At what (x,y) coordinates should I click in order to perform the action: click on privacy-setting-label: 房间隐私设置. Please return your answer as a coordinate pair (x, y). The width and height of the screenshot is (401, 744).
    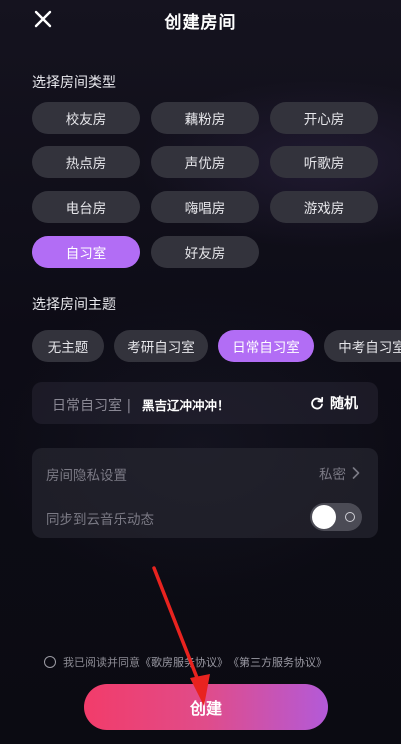
    Looking at the image, I should click on (86, 476).